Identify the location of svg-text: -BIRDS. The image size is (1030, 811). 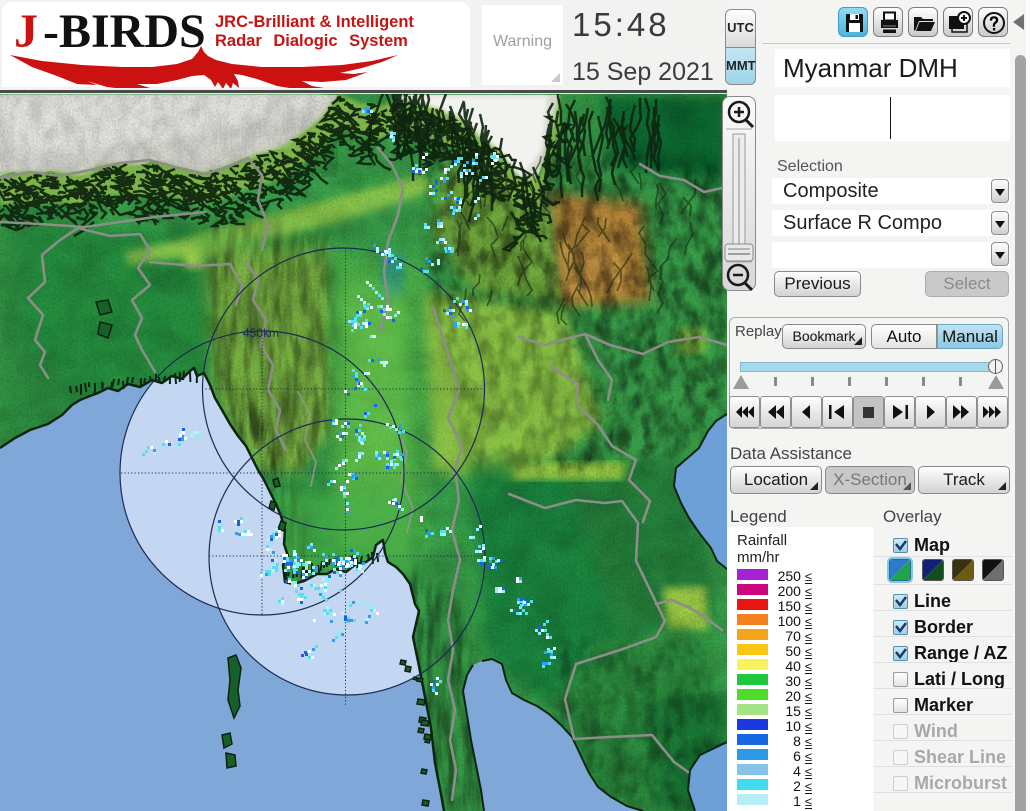
(124, 31).